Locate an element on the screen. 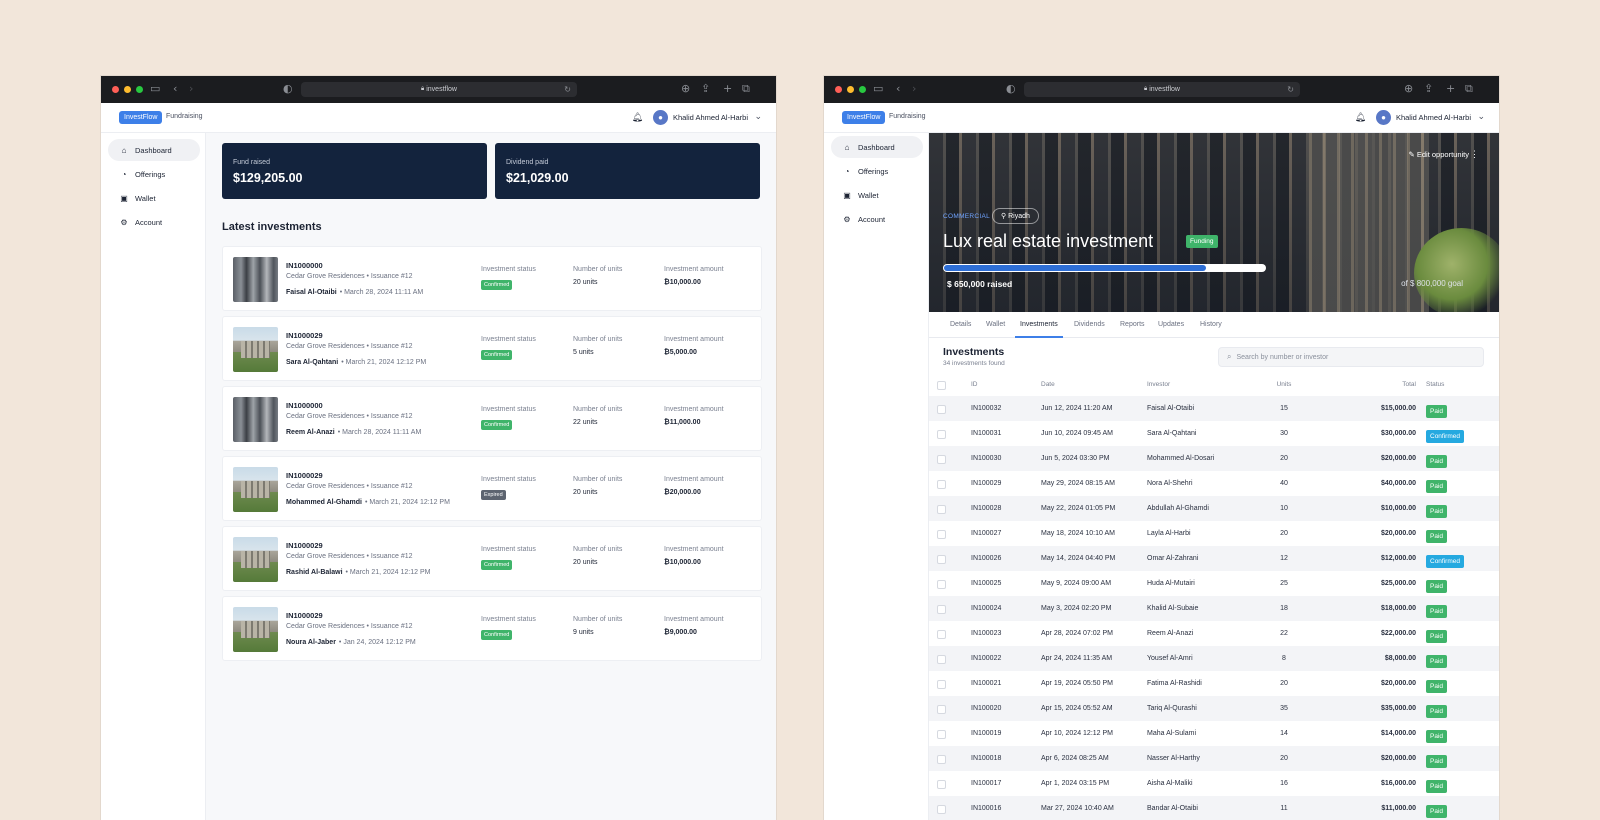  column-header-status: Status is located at coordinates (1435, 384).